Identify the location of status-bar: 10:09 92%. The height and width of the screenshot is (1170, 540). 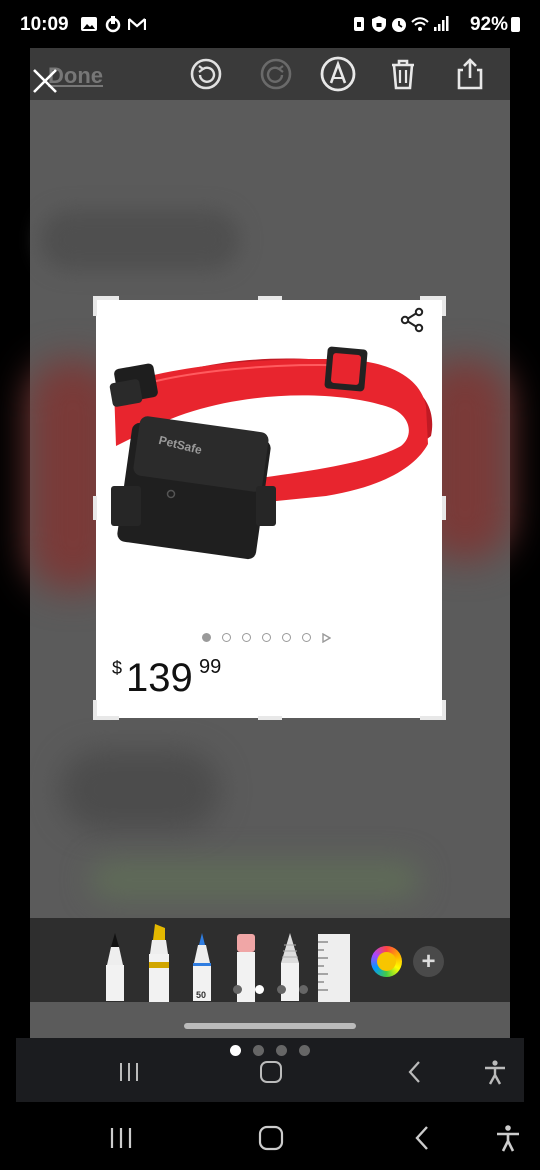
(270, 24).